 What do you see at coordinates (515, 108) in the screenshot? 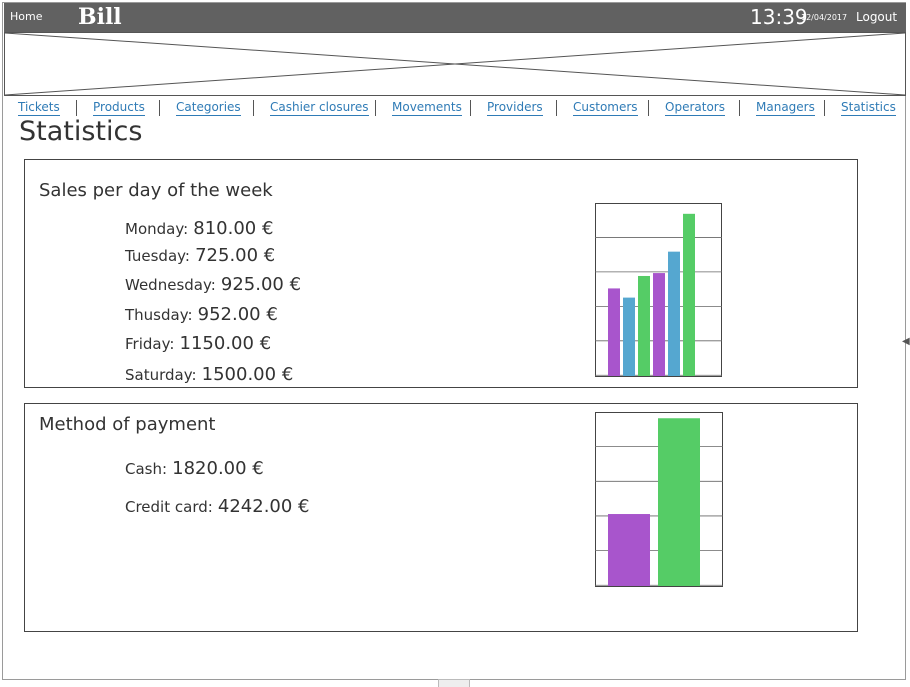
I see `nav-item-providers: Providers` at bounding box center [515, 108].